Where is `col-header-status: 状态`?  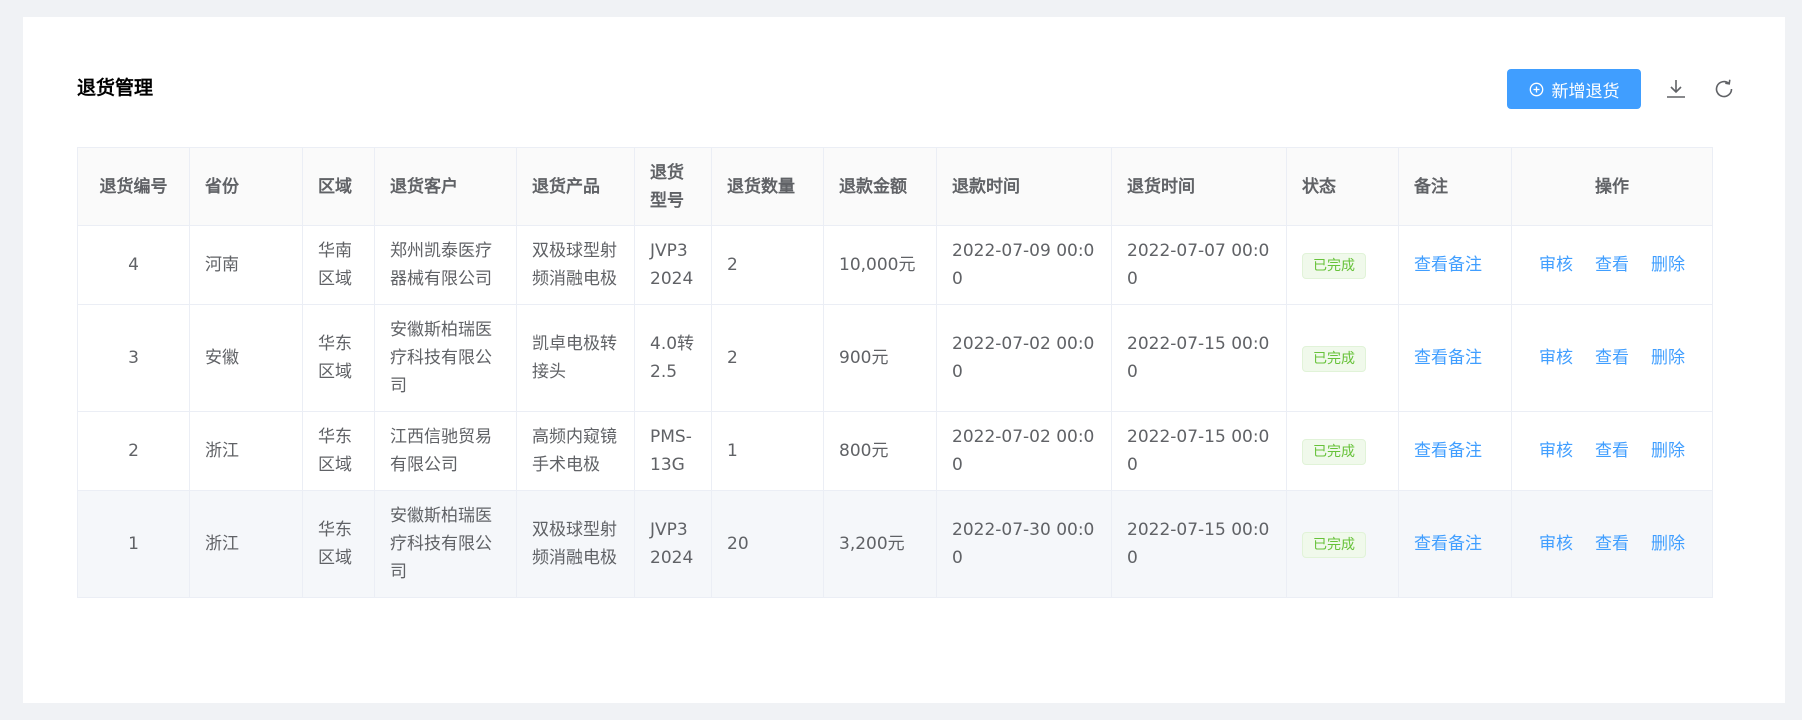 col-header-status: 状态 is located at coordinates (1342, 186).